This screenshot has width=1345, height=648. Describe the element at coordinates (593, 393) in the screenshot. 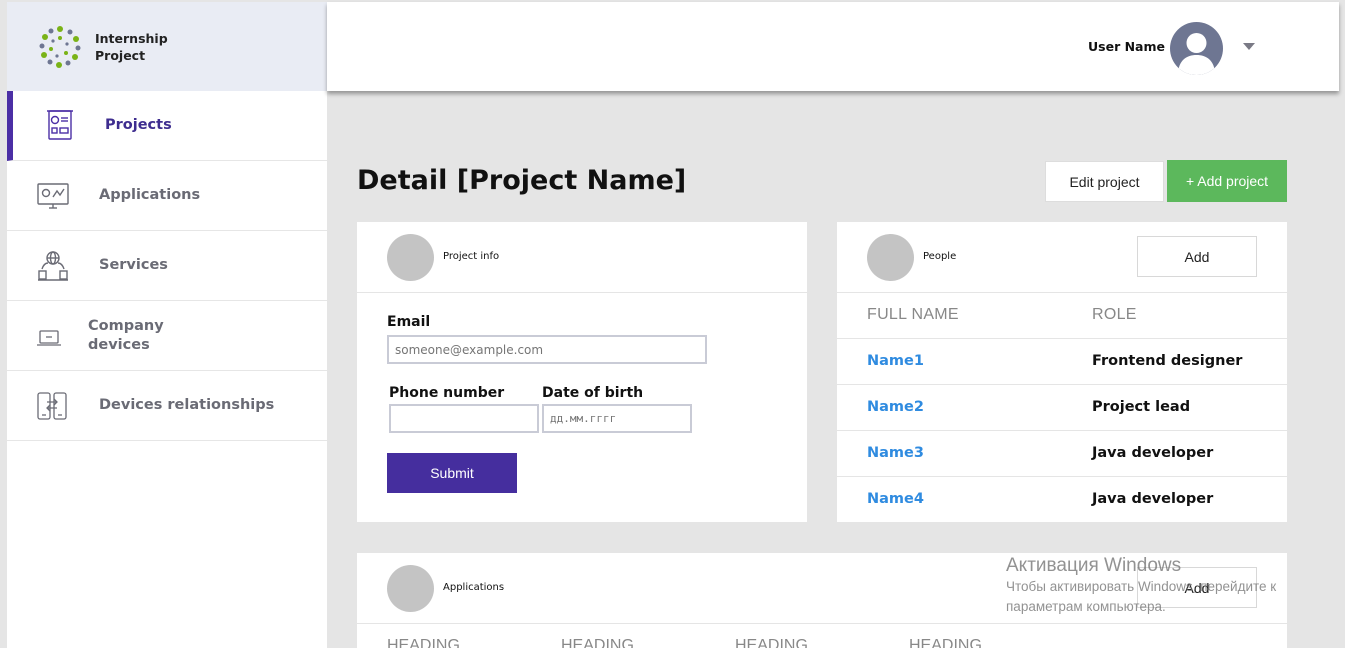

I see `dob-label: Date of birth` at that location.